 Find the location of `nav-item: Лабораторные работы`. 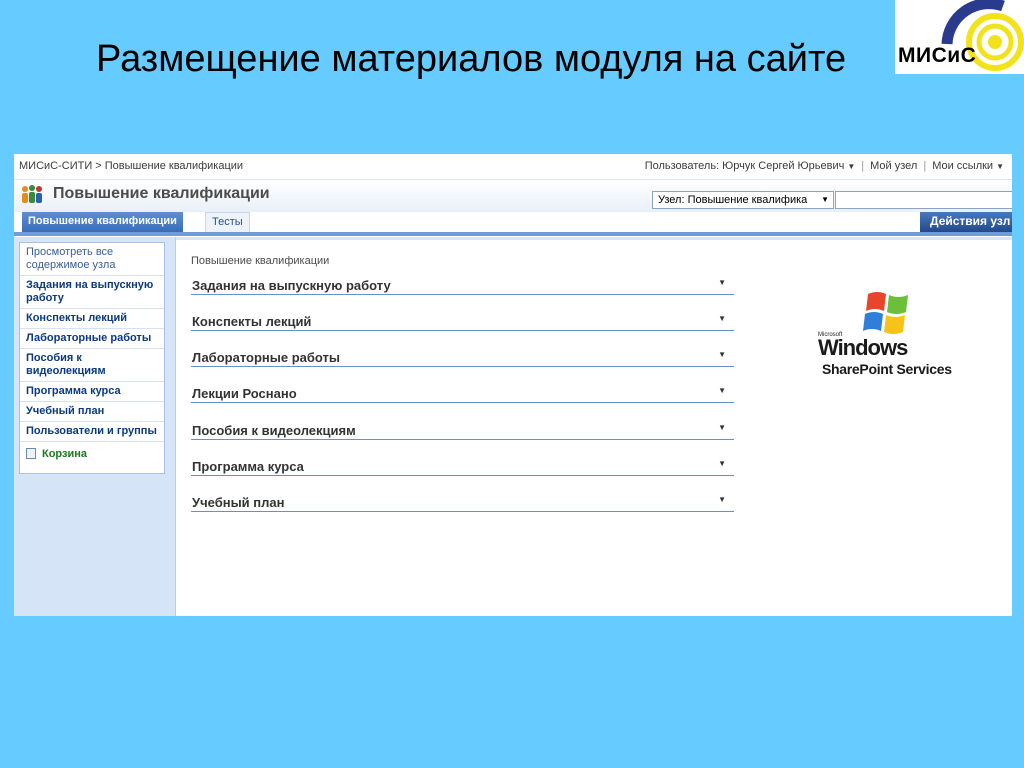

nav-item: Лабораторные работы is located at coordinates (92, 339).